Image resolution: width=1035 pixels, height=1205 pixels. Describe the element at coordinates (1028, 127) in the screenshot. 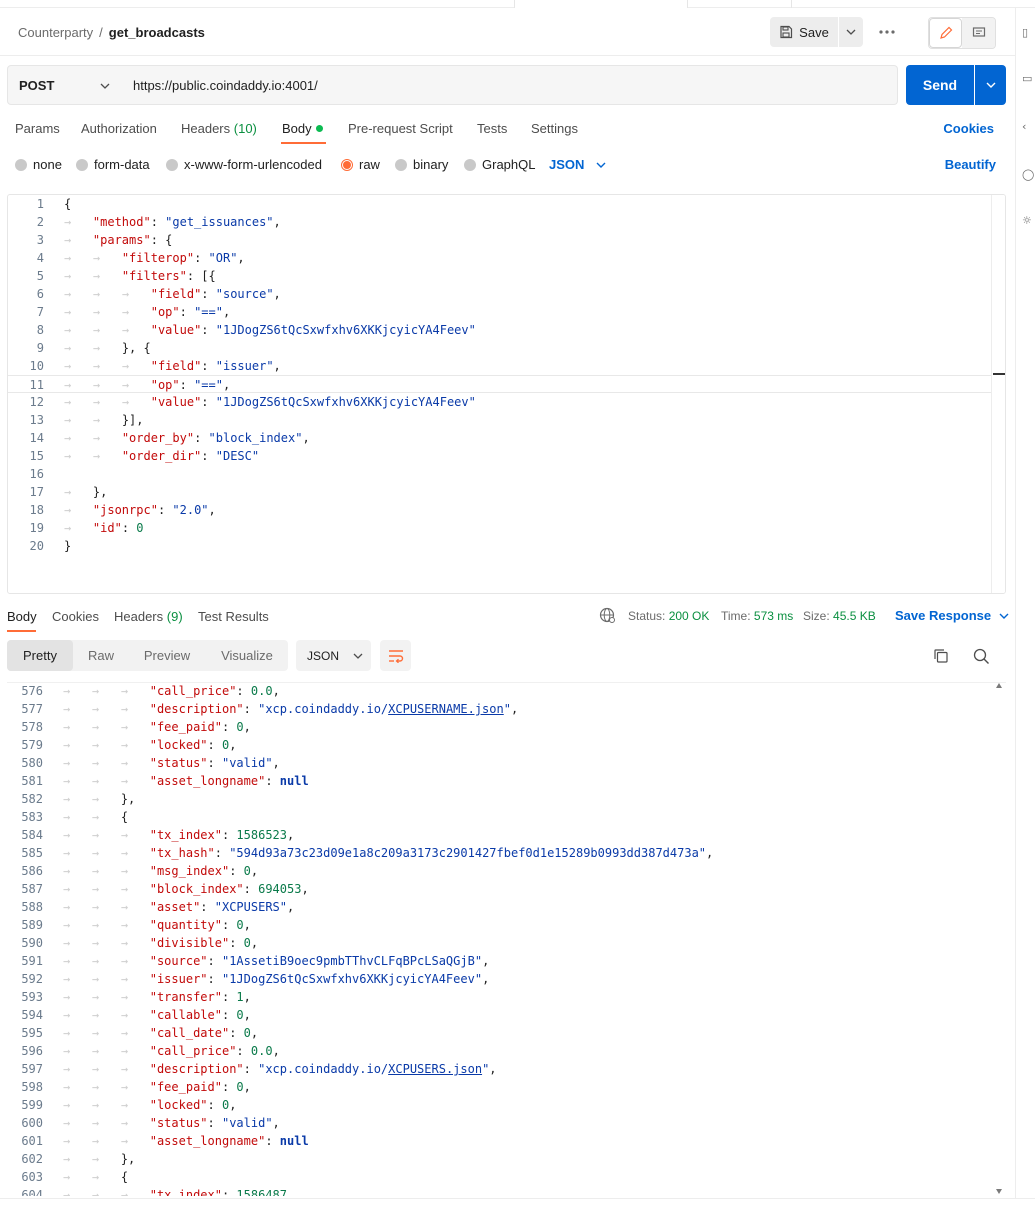

I see `code-icon: ‹` at that location.